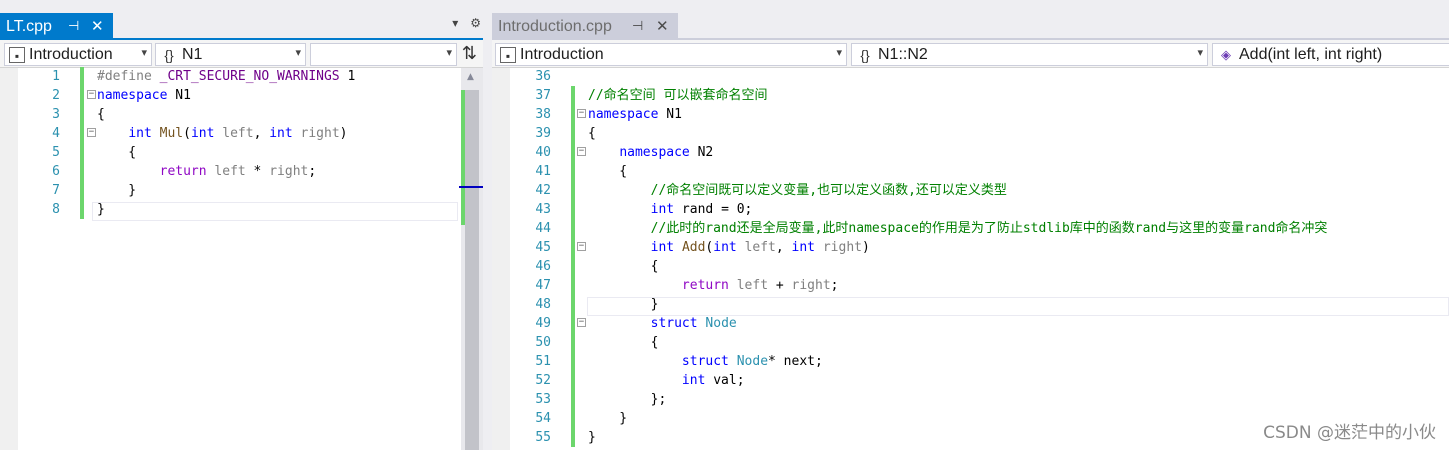 Image resolution: width=1449 pixels, height=450 pixels. What do you see at coordinates (970, 114) in the screenshot?
I see `code-line: 38 − namespace N1` at bounding box center [970, 114].